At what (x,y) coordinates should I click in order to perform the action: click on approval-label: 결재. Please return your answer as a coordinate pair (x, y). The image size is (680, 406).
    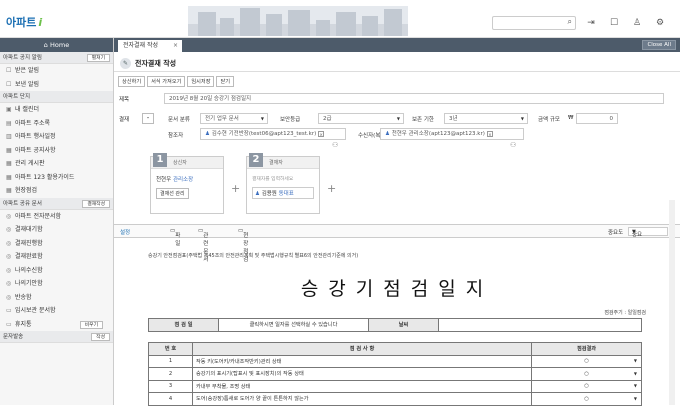
    Looking at the image, I should click on (124, 120).